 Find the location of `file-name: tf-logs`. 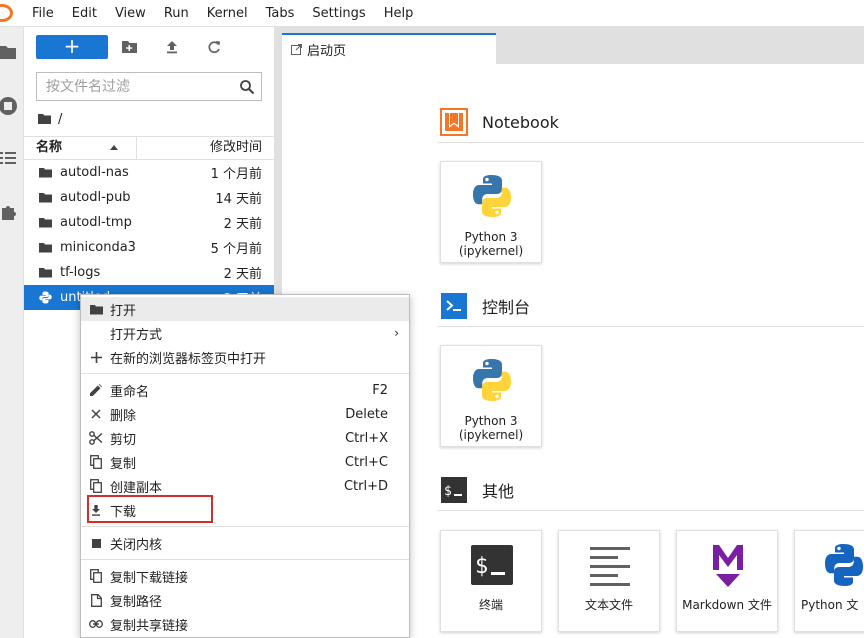

file-name: tf-logs is located at coordinates (80, 272).